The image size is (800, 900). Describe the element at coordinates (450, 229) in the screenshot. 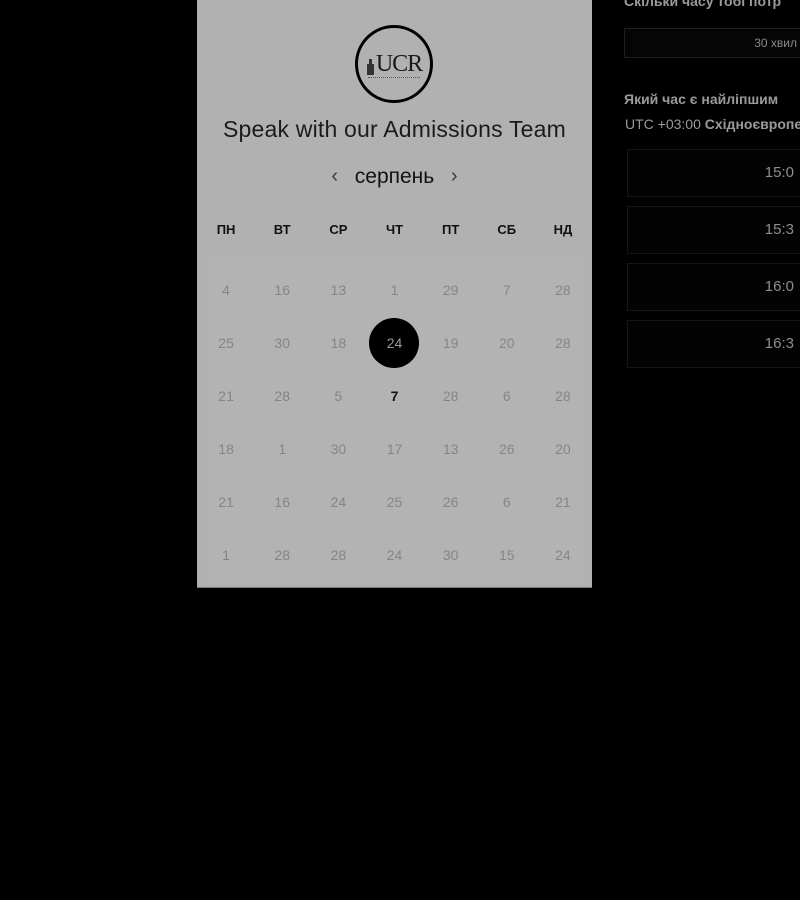

I see `weekday-fri: ПТ` at that location.